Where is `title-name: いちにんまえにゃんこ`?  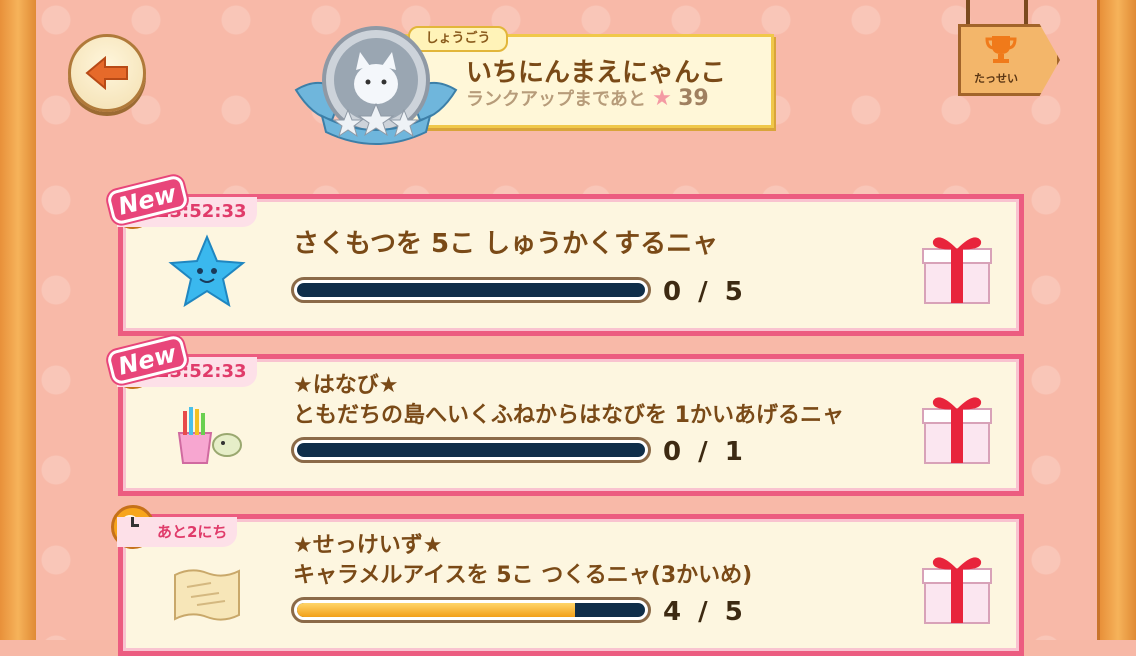
title-name: いちにんまえにゃんこ is located at coordinates (596, 73).